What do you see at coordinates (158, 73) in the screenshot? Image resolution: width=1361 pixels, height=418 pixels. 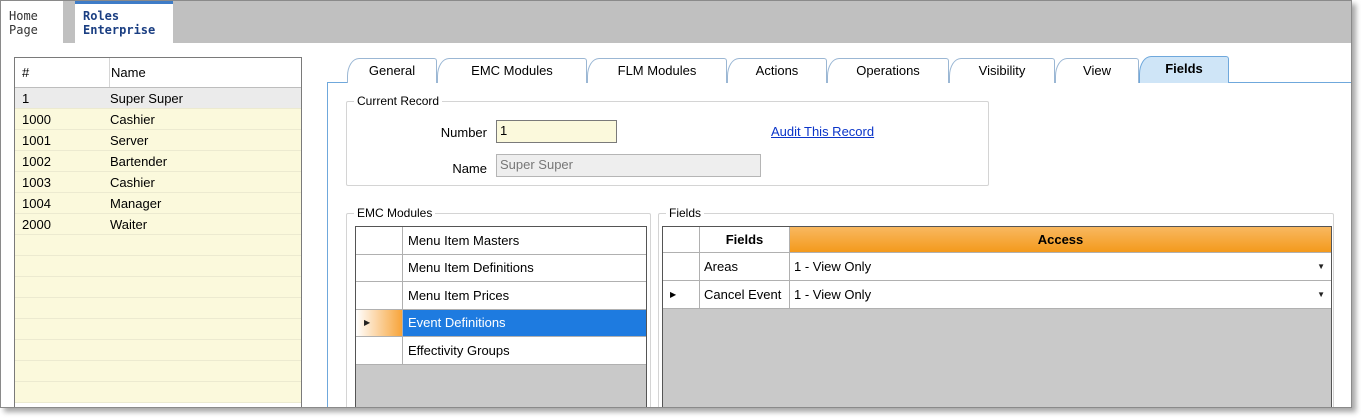 I see `record-list-header: # Name` at bounding box center [158, 73].